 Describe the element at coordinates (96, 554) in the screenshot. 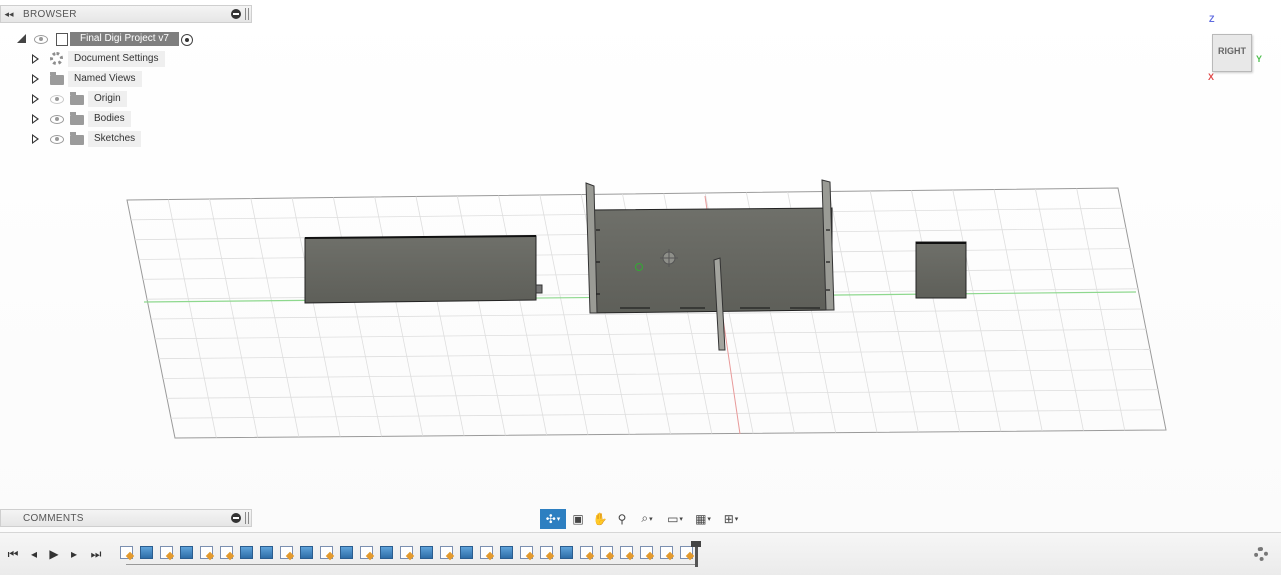

I see `go-to-end-button: ⏭` at that location.